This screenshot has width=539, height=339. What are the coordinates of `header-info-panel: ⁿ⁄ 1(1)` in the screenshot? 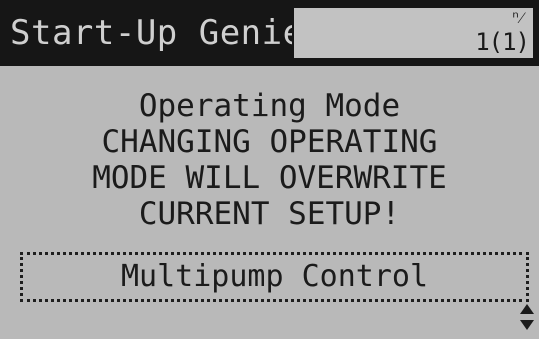 It's located at (413, 33).